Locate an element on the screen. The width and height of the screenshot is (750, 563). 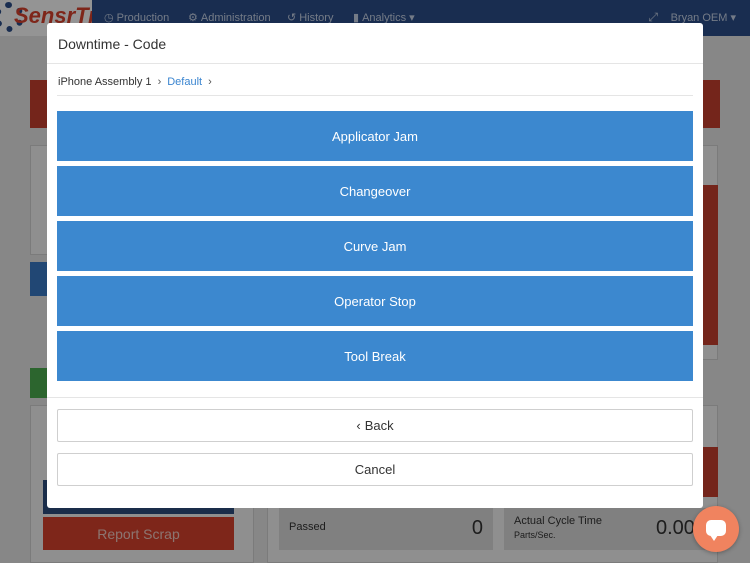
chat-bubble-icon is located at coordinates (716, 530).